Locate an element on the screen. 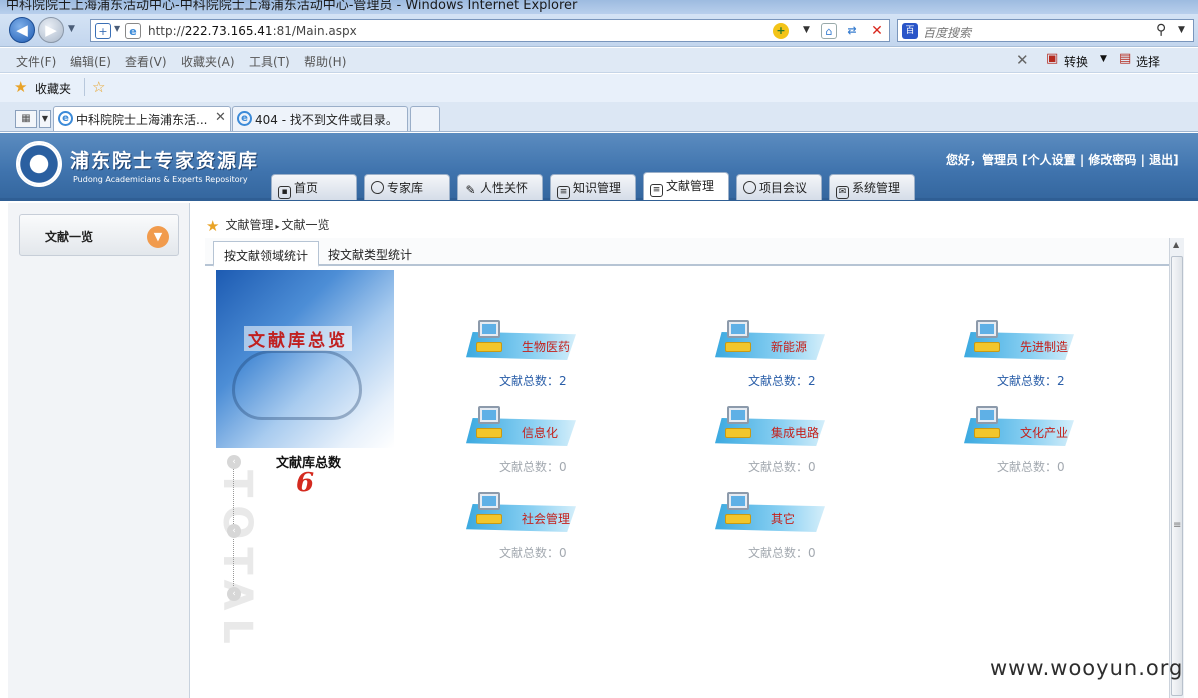 The image size is (1198, 698). category-new-energy: 新能源 文献总数：2 is located at coordinates (775, 353).